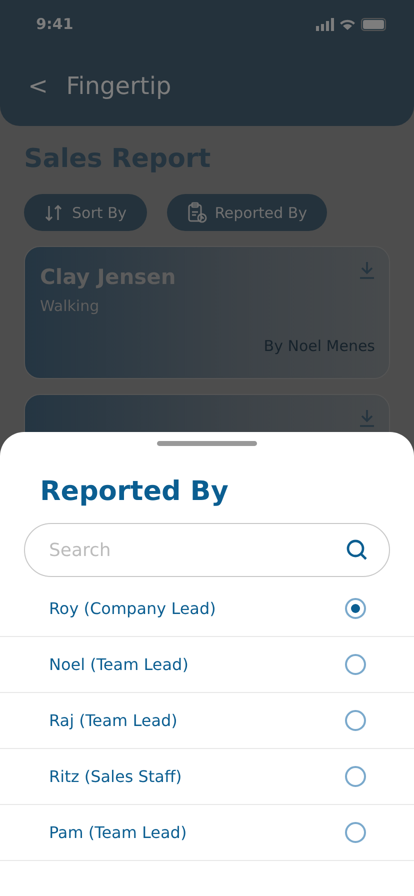 The image size is (414, 896). Describe the element at coordinates (55, 24) in the screenshot. I see `status-time: 9:41` at that location.